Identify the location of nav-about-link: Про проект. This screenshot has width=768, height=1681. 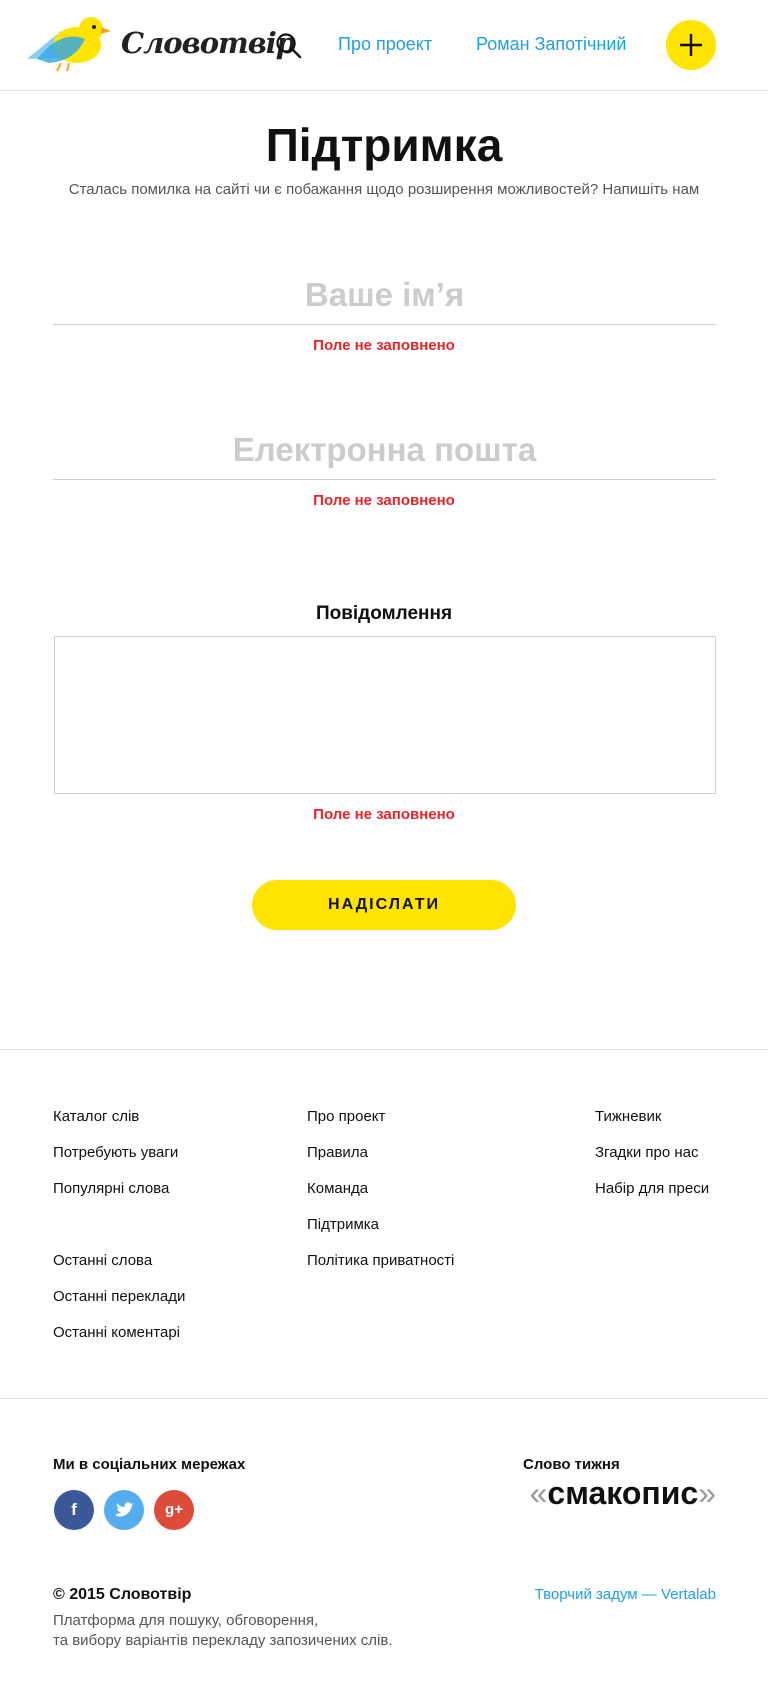
(385, 44).